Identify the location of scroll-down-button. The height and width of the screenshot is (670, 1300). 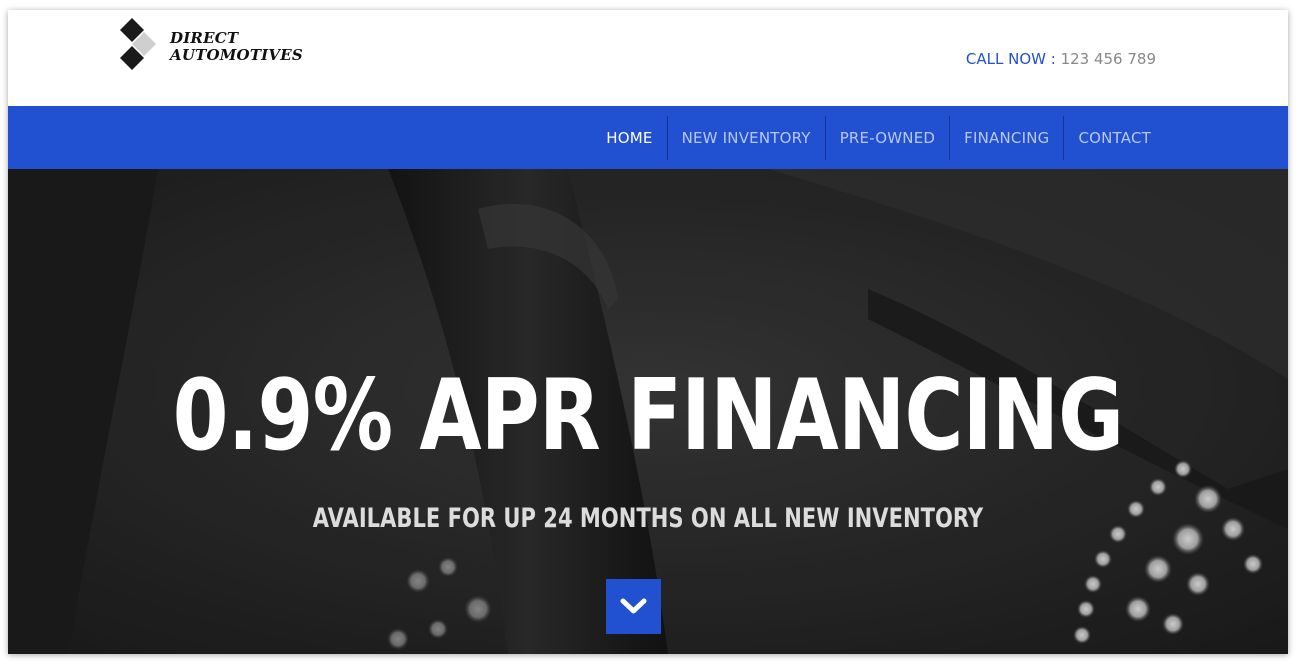
(633, 606).